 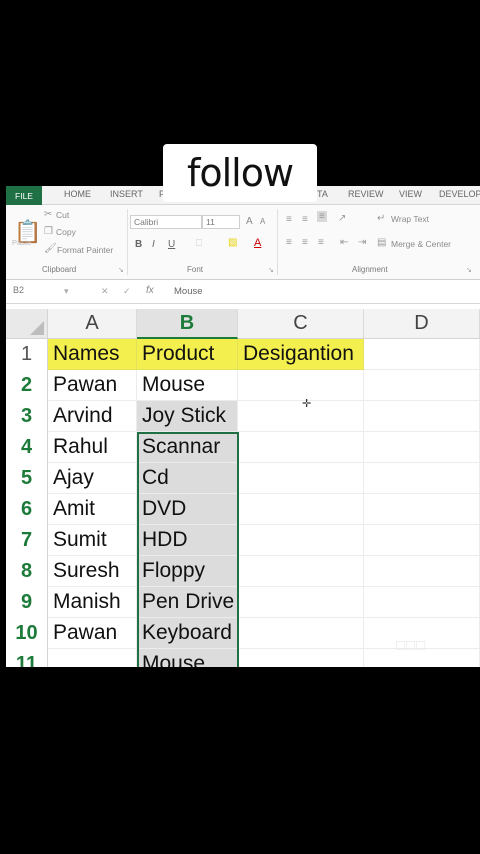 What do you see at coordinates (321, 242) in the screenshot?
I see `align-right-icon: ≡` at bounding box center [321, 242].